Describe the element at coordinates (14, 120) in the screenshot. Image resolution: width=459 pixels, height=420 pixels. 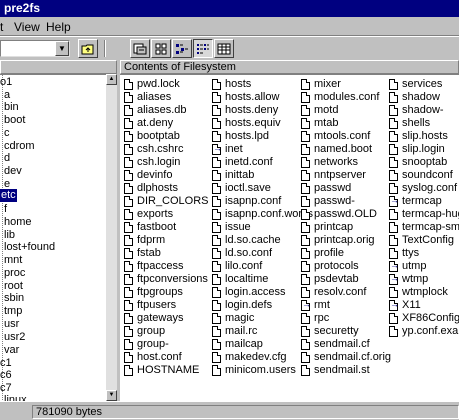
I see `tree-item-boot: boot` at that location.